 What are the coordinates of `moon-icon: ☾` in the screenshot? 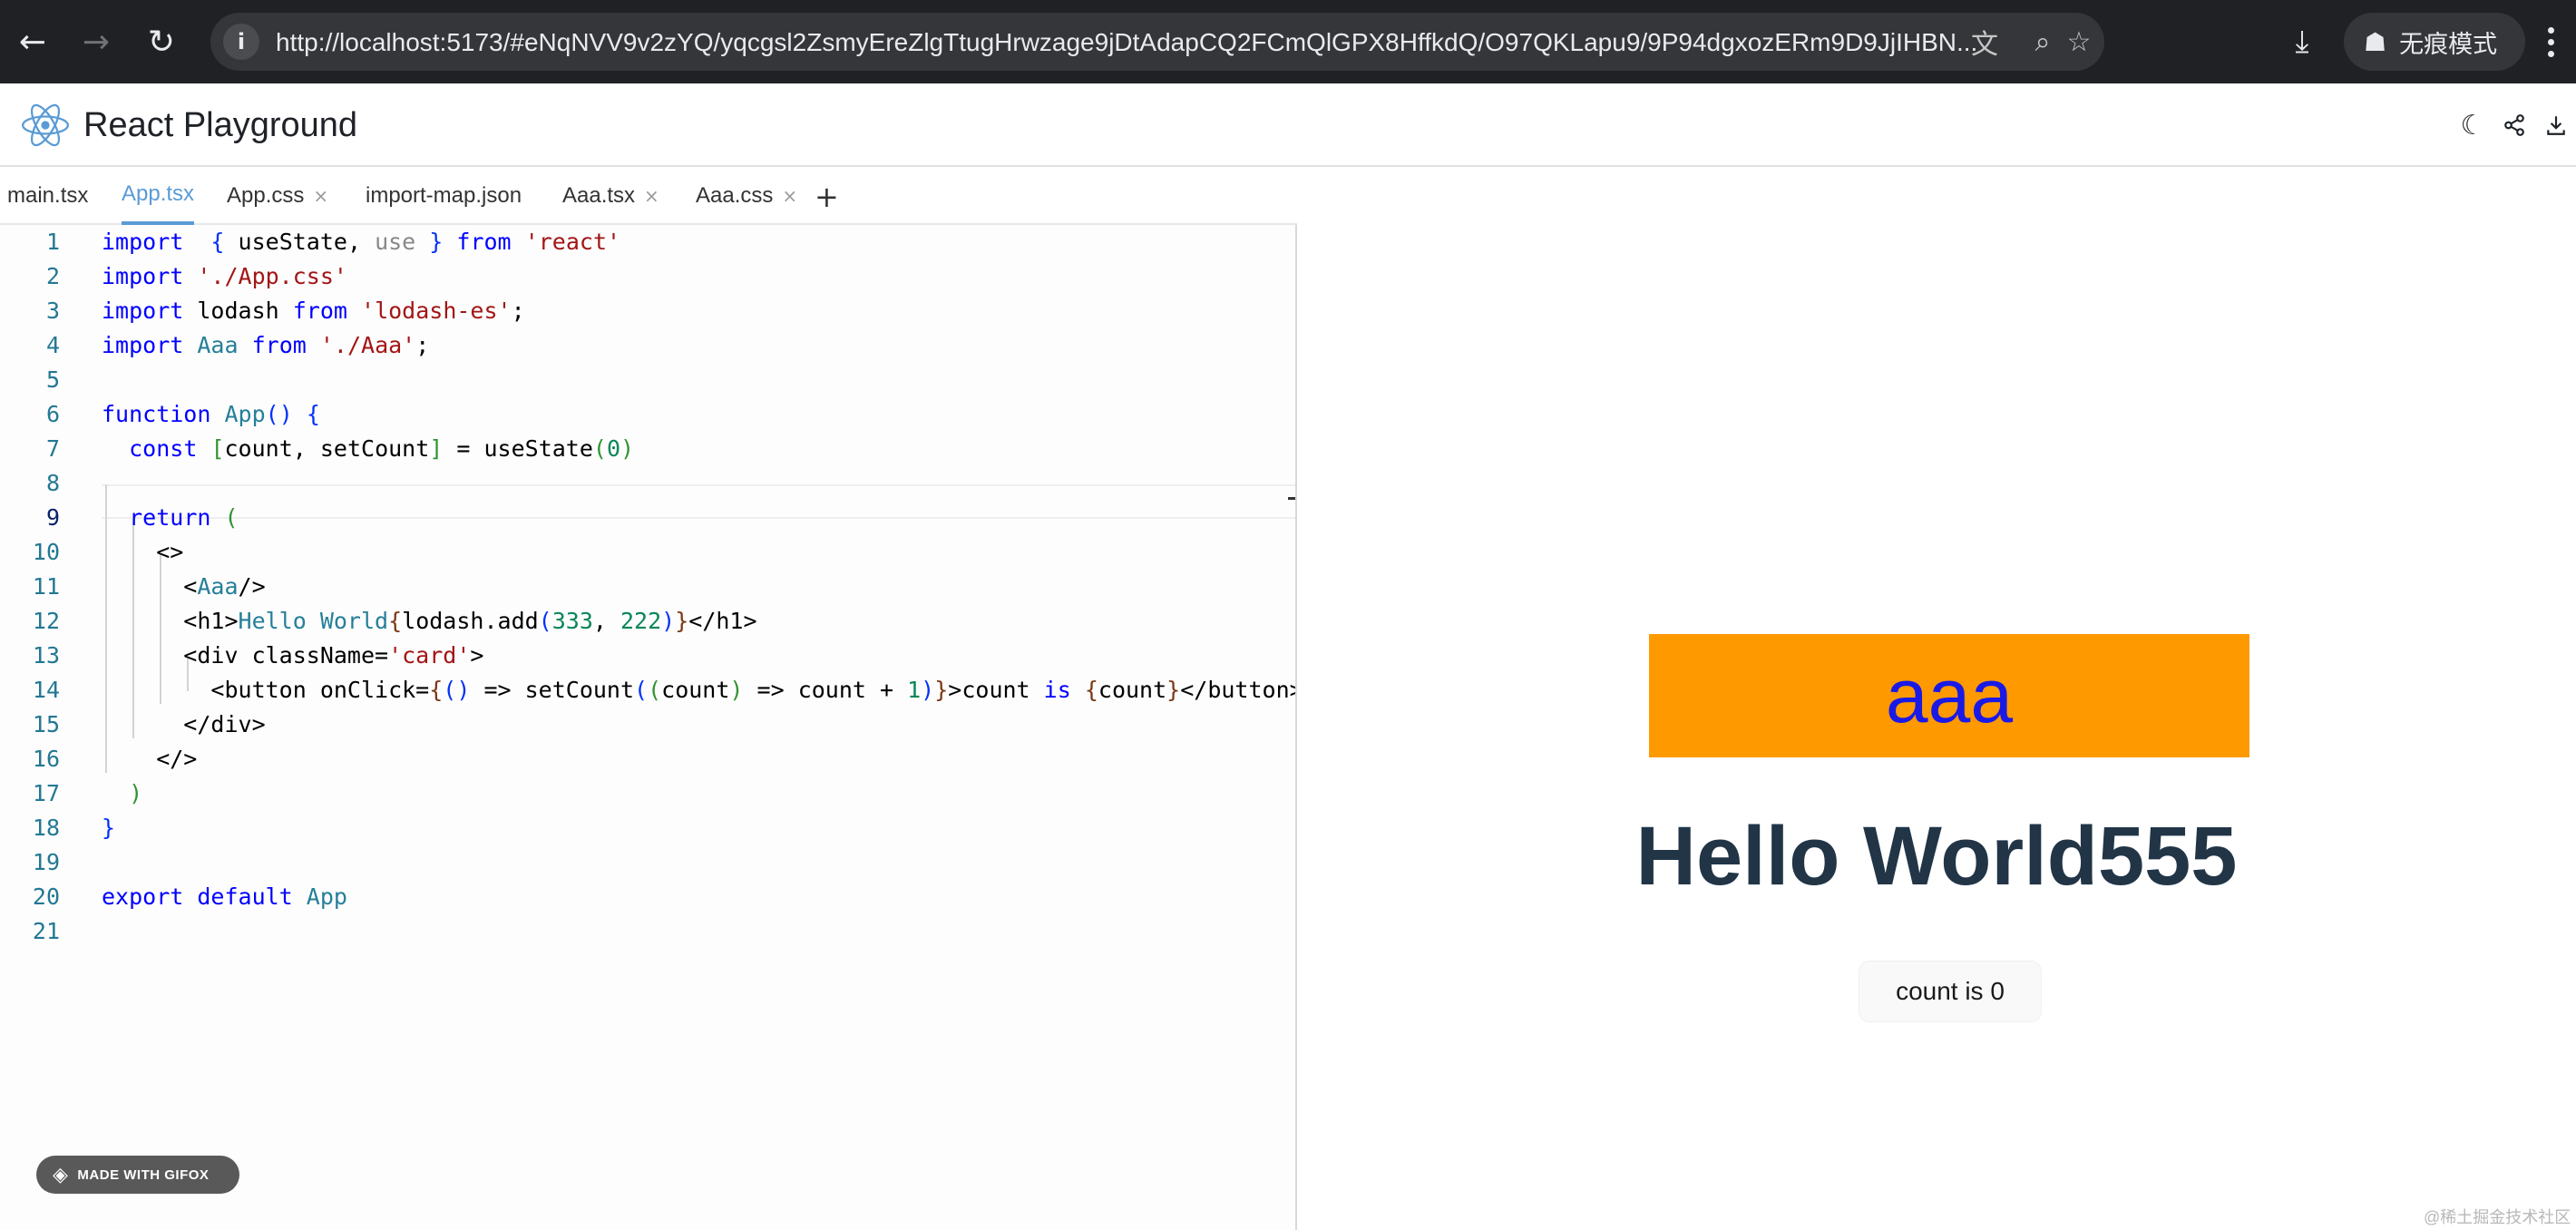 It's located at (2472, 125).